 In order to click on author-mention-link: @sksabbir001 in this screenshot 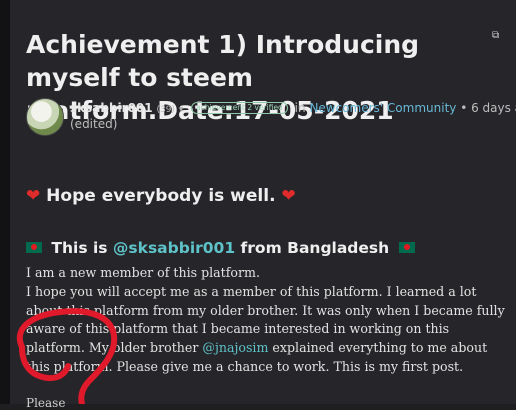, I will do `click(174, 248)`.